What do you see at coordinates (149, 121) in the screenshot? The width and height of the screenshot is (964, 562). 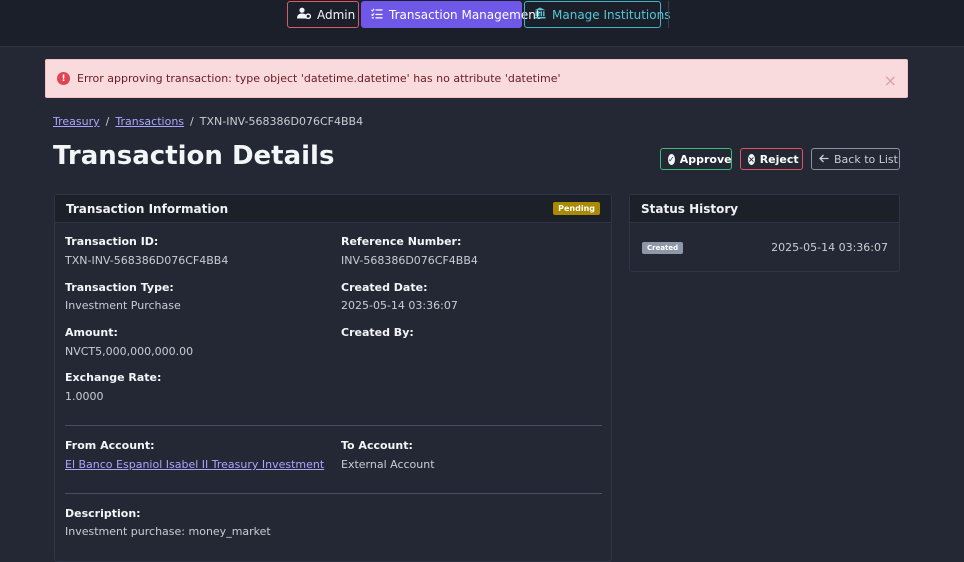 I see `breadcrumb-transactions-link: Transactions` at bounding box center [149, 121].